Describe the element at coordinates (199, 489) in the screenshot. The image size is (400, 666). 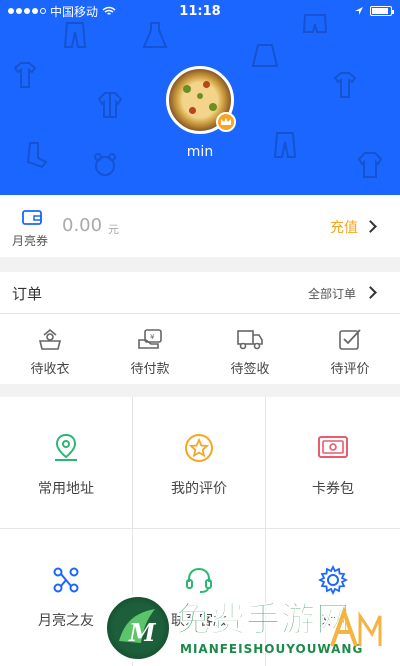
I see `service-label: 我的评价` at that location.